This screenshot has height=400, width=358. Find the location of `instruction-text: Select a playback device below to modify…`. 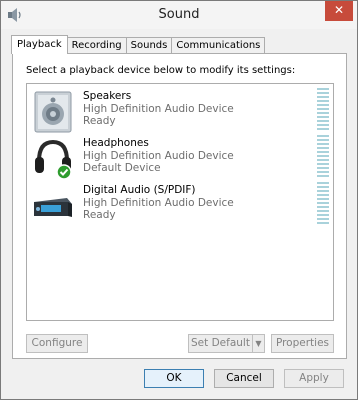

instruction-text: Select a playback device below to modify… is located at coordinates (161, 70).